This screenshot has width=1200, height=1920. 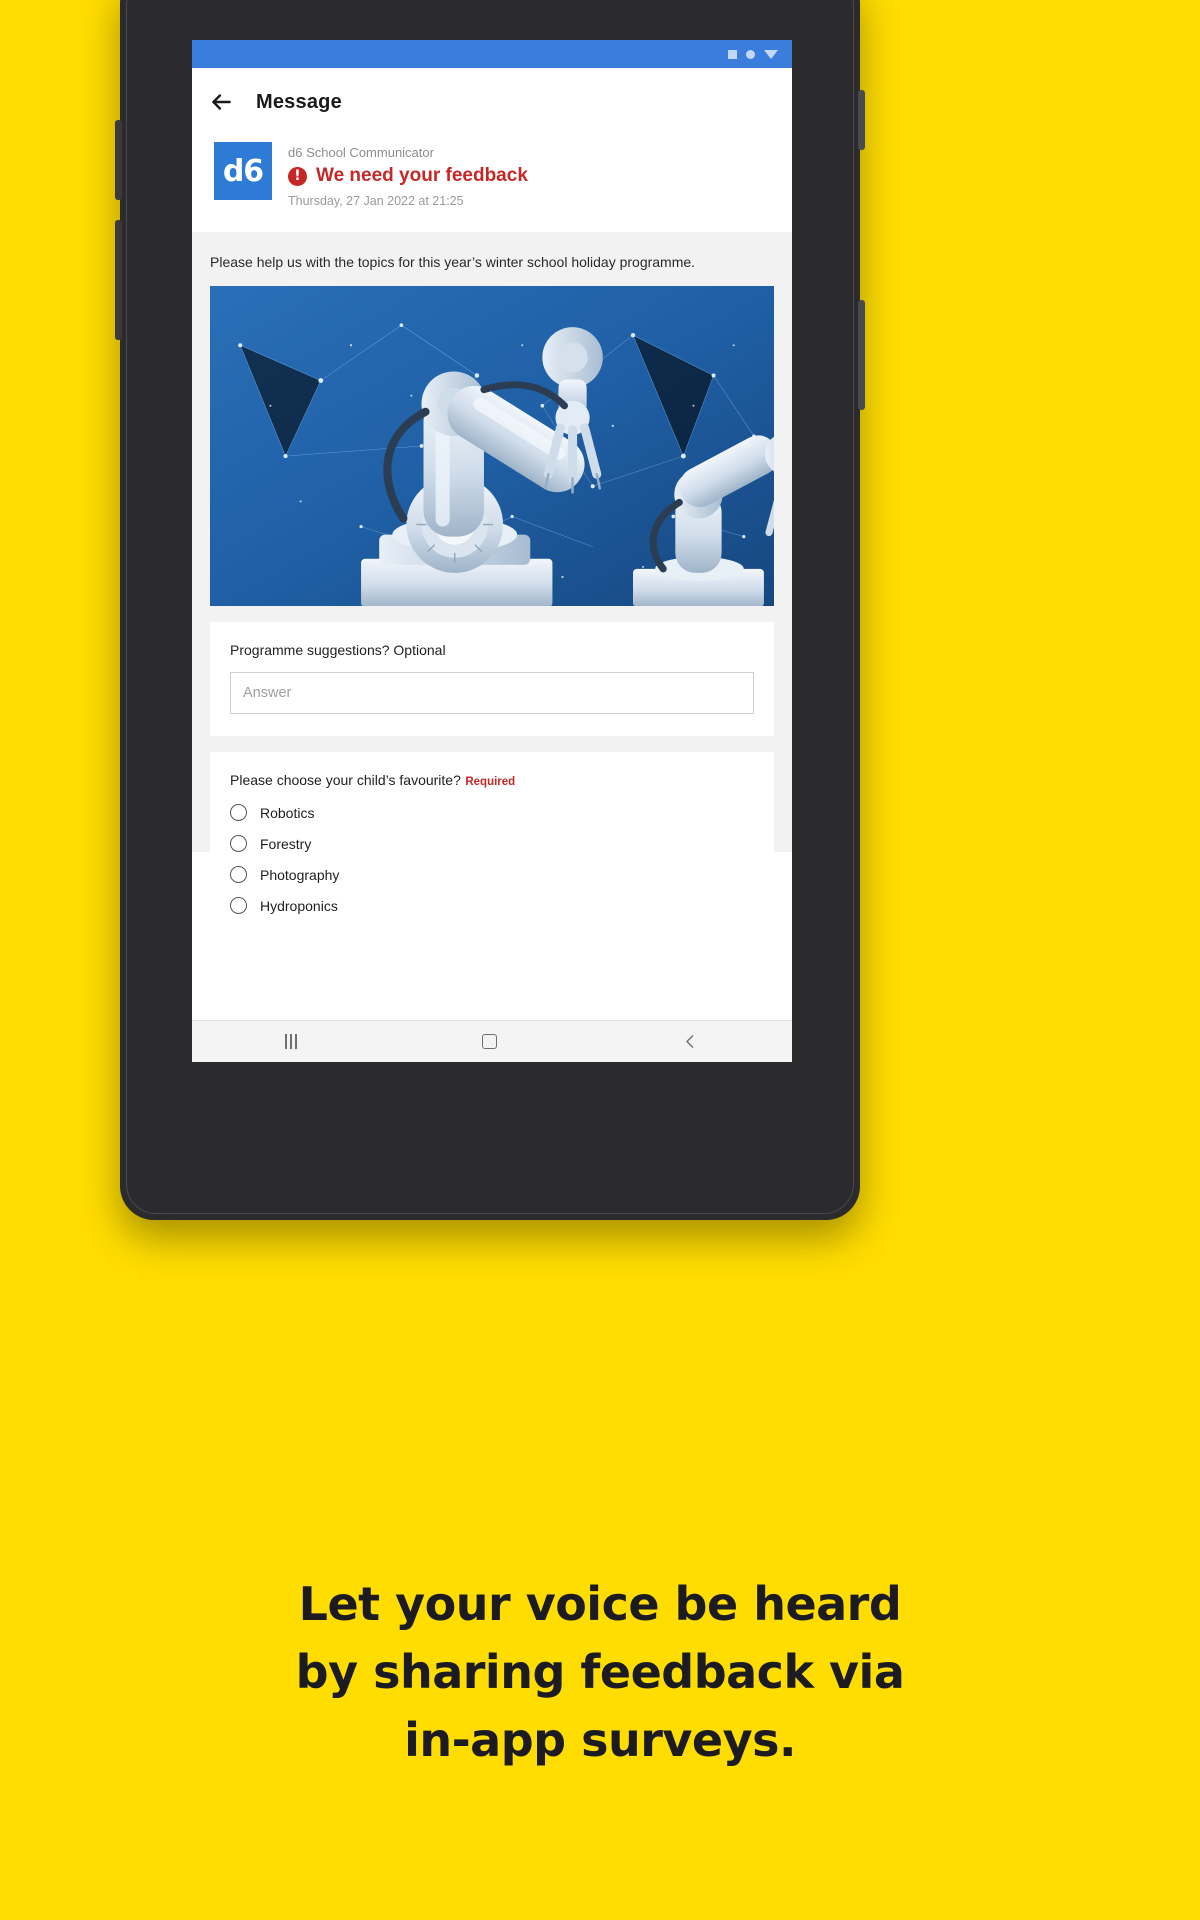 What do you see at coordinates (492, 446) in the screenshot?
I see `robotic-arms-photo` at bounding box center [492, 446].